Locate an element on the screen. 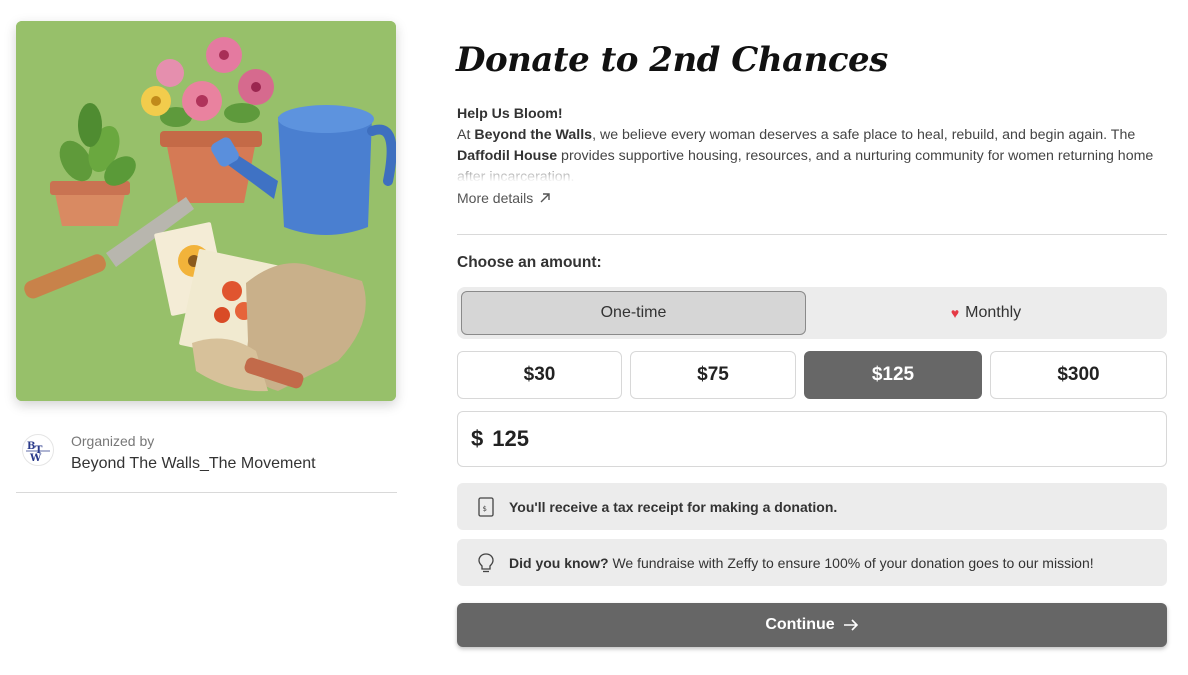 Image resolution: width=1188 pixels, height=675 pixels. organizer-logo: B T W is located at coordinates (38, 450).